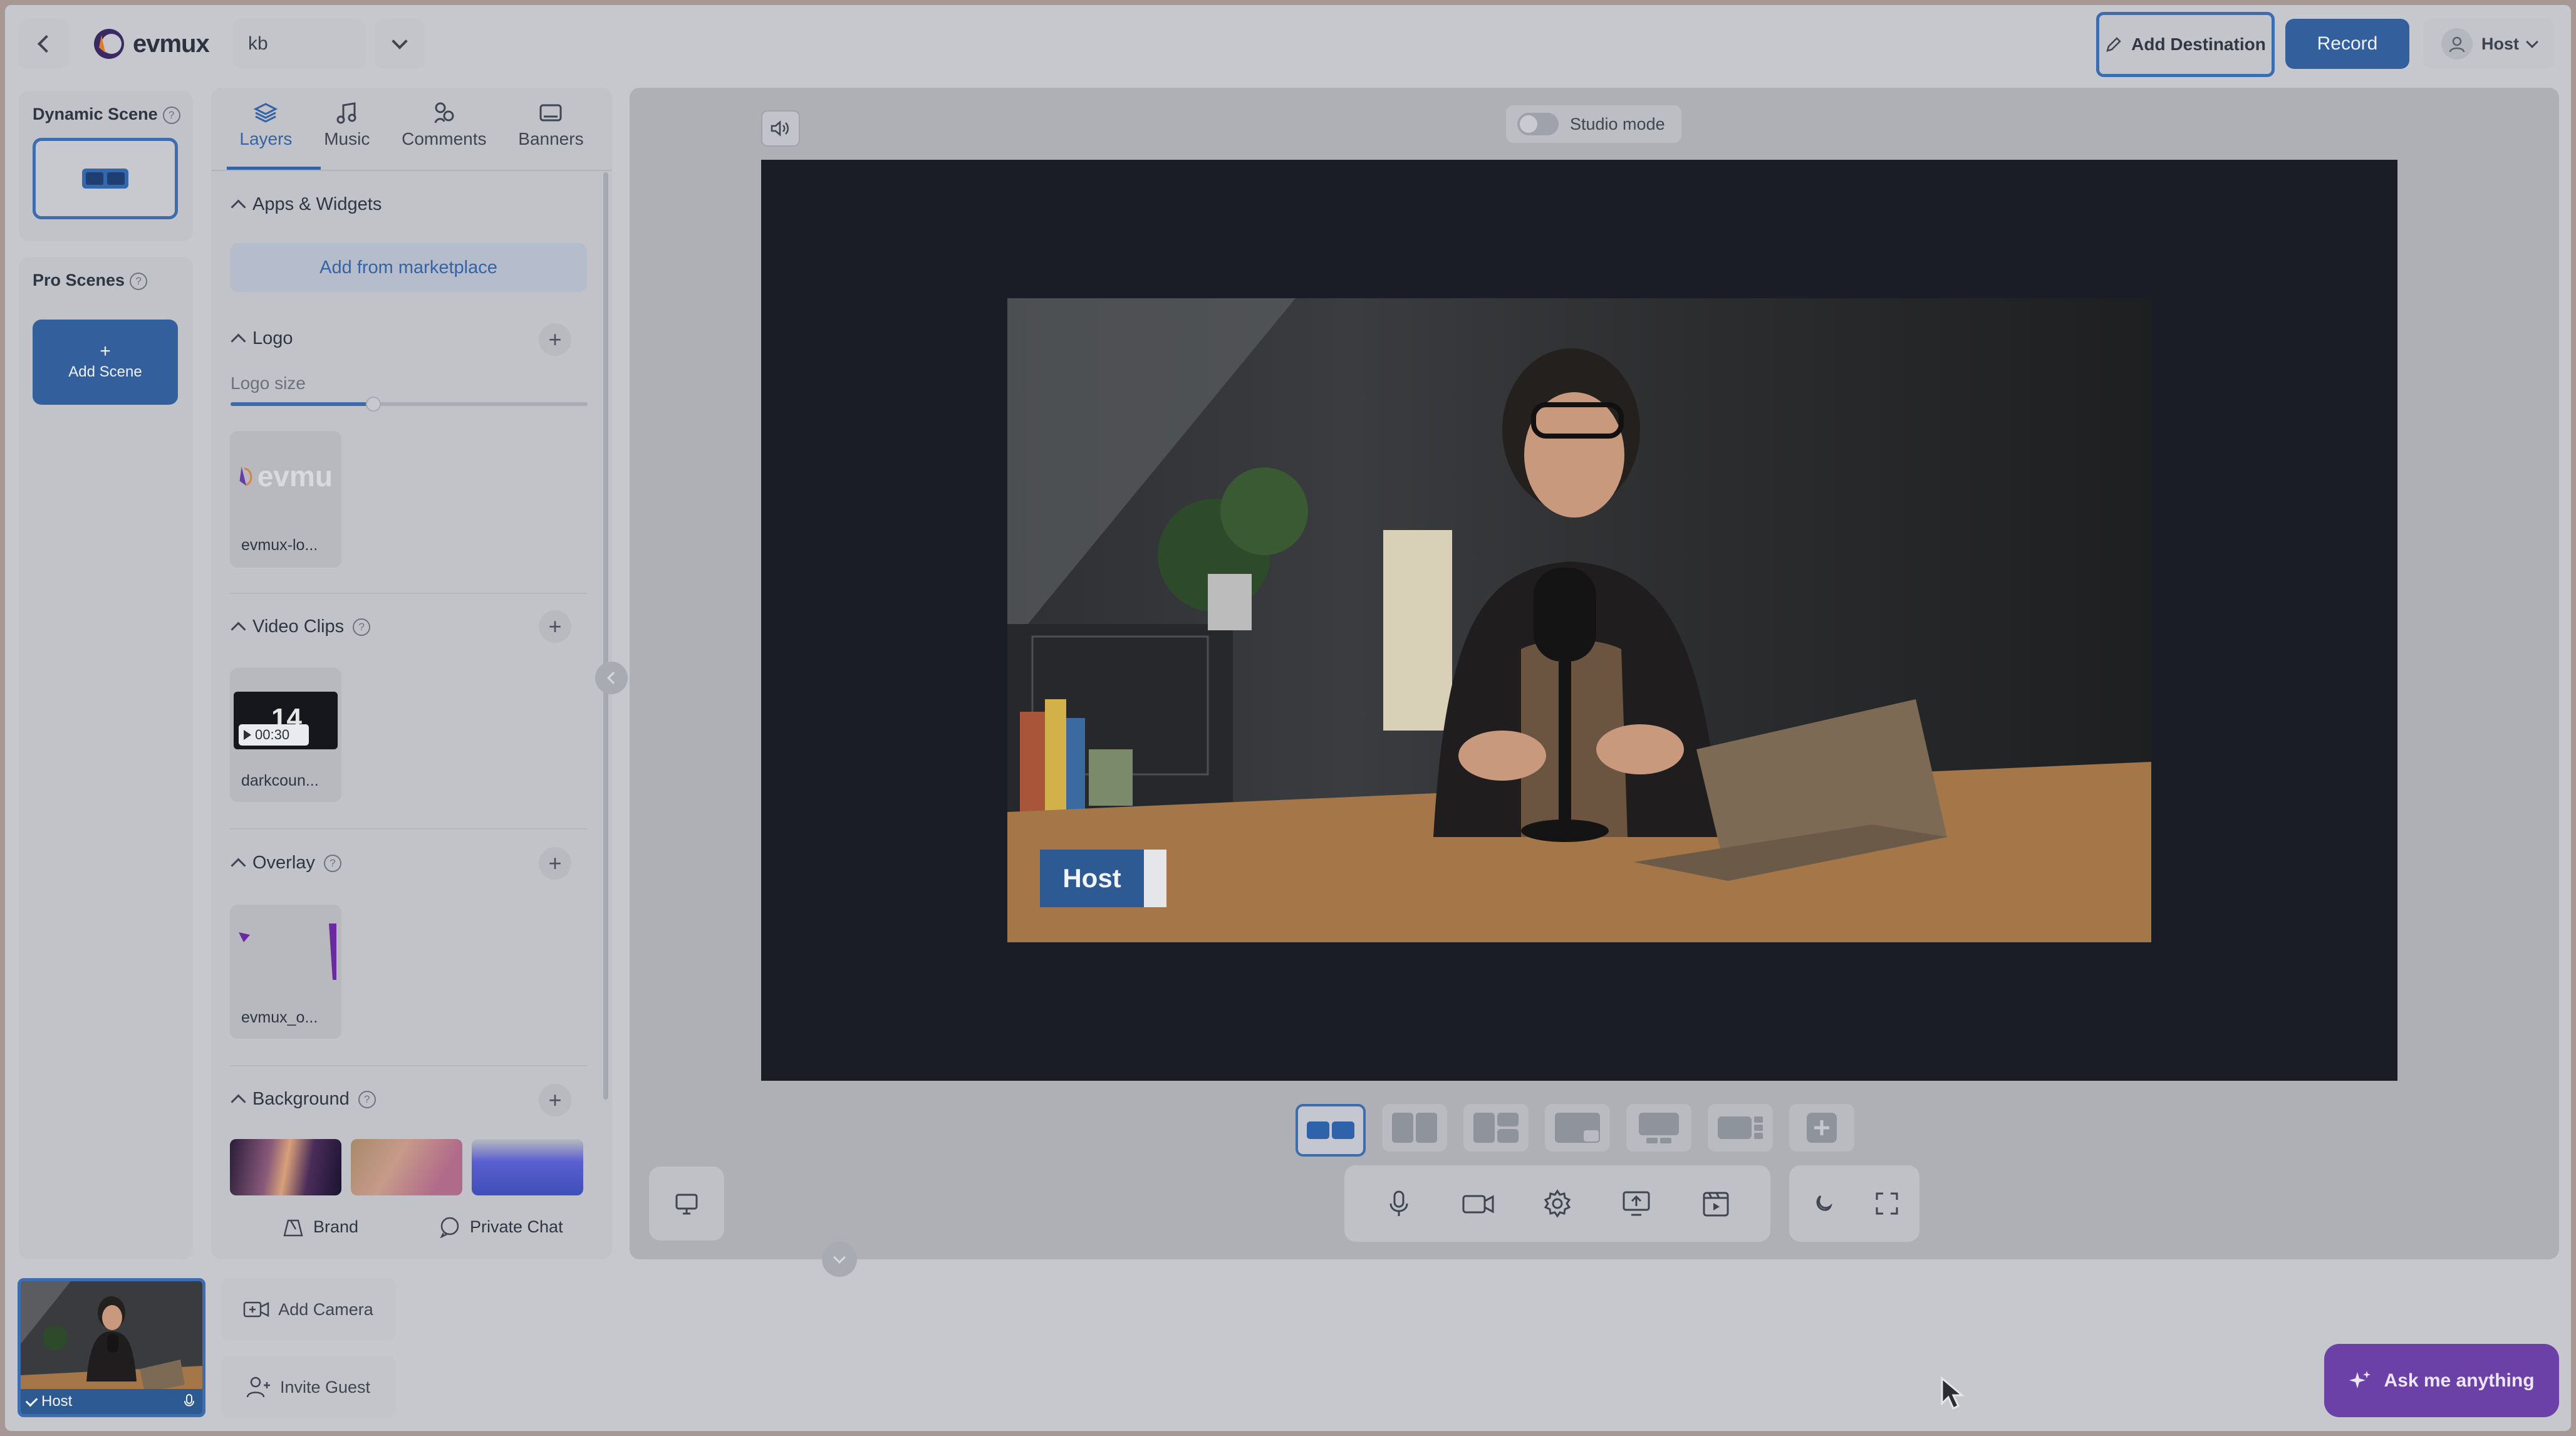  What do you see at coordinates (1577, 1128) in the screenshot?
I see `layout-pip` at bounding box center [1577, 1128].